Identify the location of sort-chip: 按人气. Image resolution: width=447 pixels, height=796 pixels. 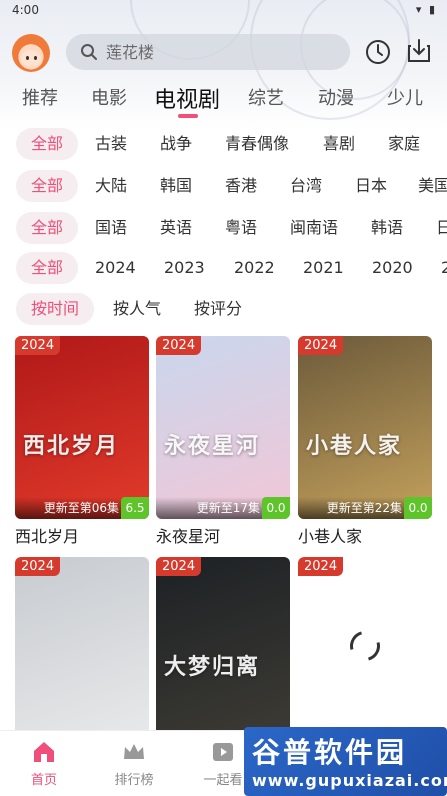
(137, 309).